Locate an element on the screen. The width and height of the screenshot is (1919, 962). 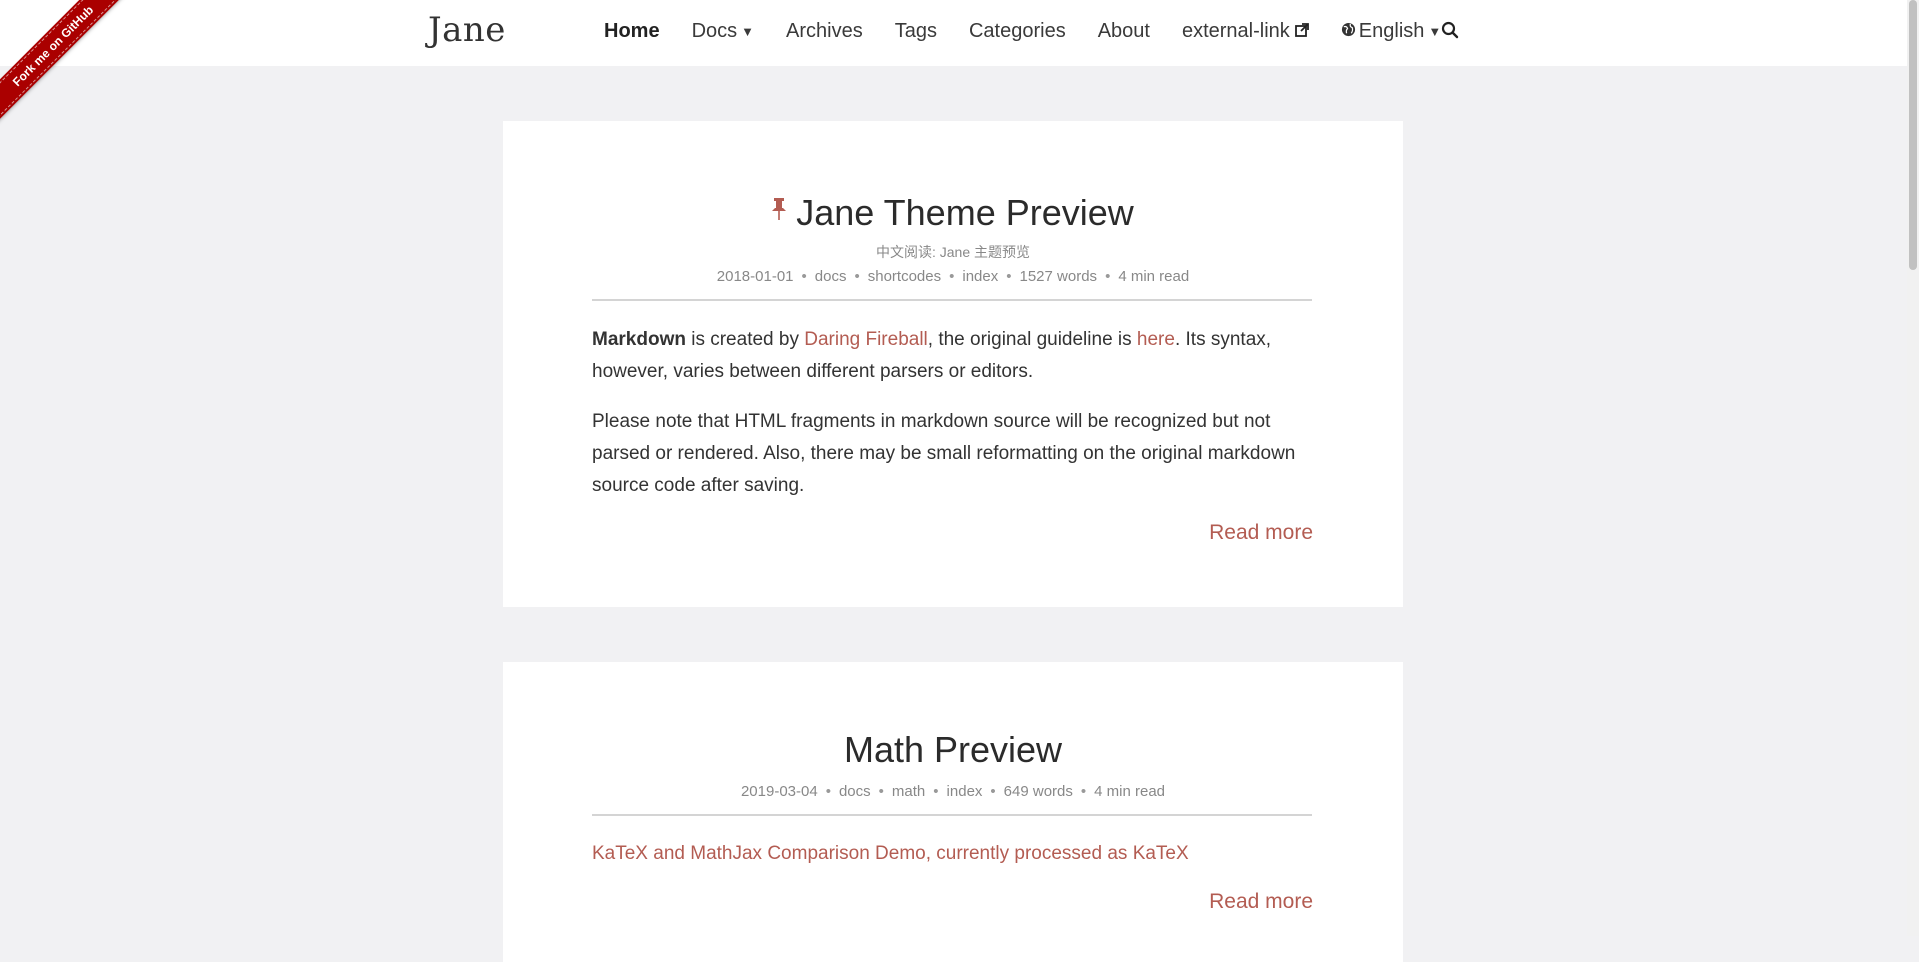
post-translation-link: 中文阅读: Jane 主题预览 is located at coordinates (953, 252).